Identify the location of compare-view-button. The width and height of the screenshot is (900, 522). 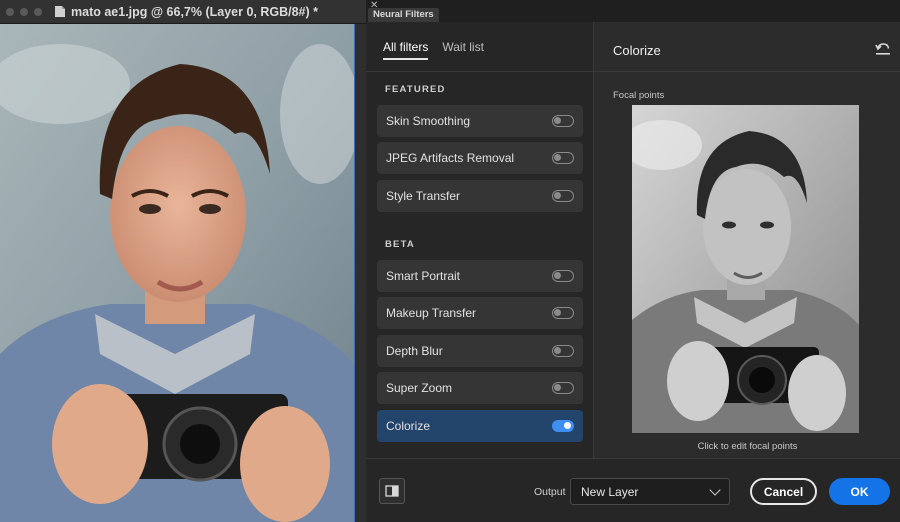
(392, 491).